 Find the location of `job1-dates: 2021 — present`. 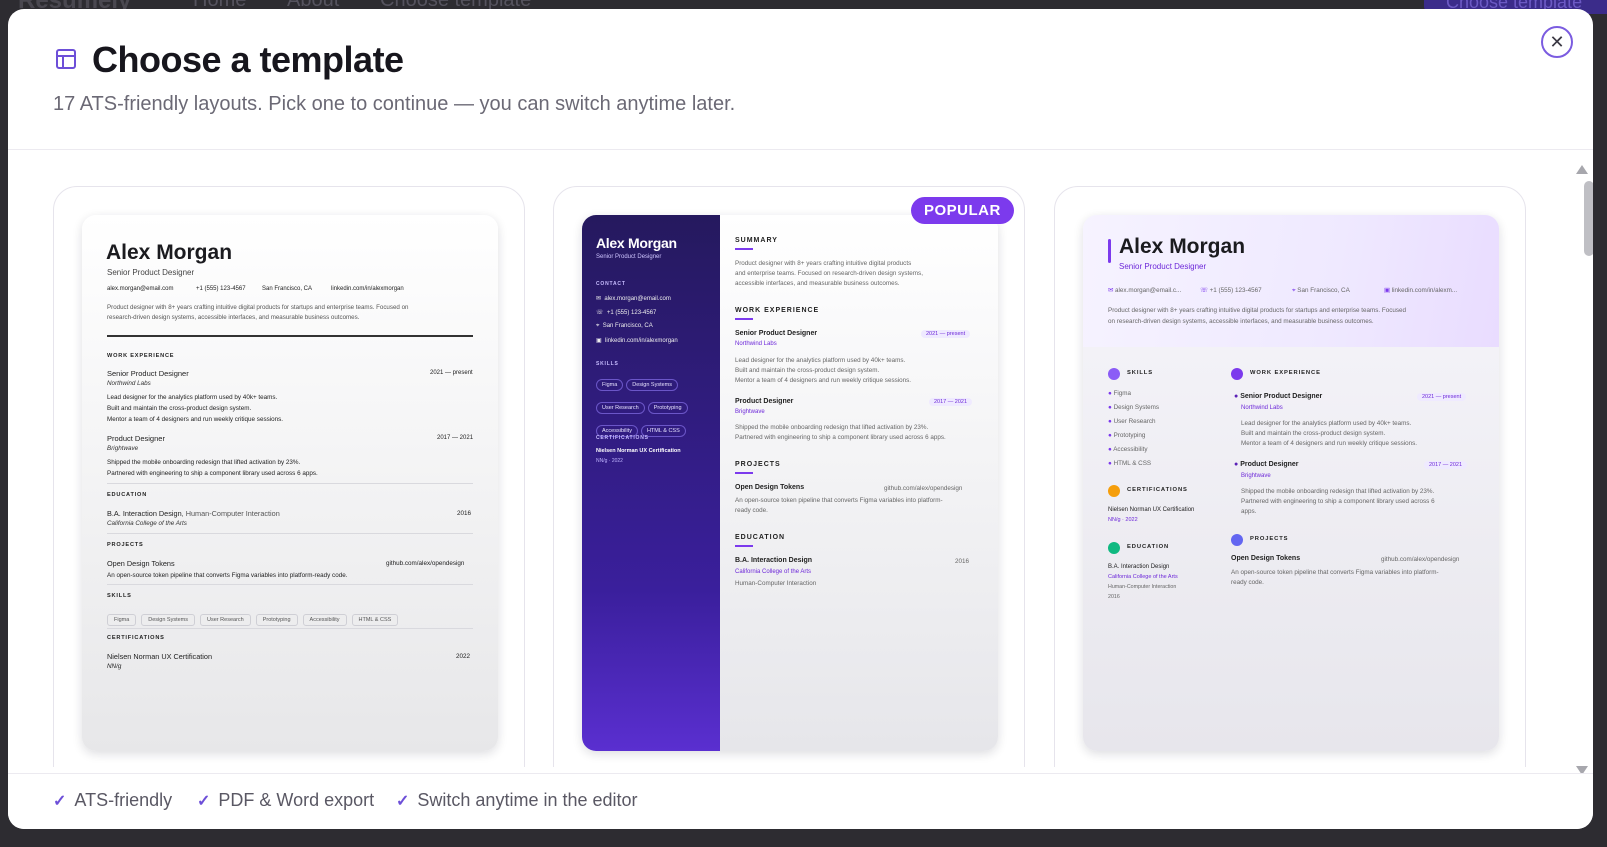

job1-dates: 2021 — present is located at coordinates (1442, 397).